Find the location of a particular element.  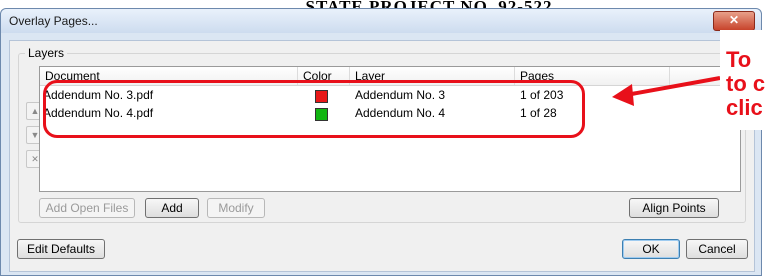

annotation-line: To is located at coordinates (739, 59).